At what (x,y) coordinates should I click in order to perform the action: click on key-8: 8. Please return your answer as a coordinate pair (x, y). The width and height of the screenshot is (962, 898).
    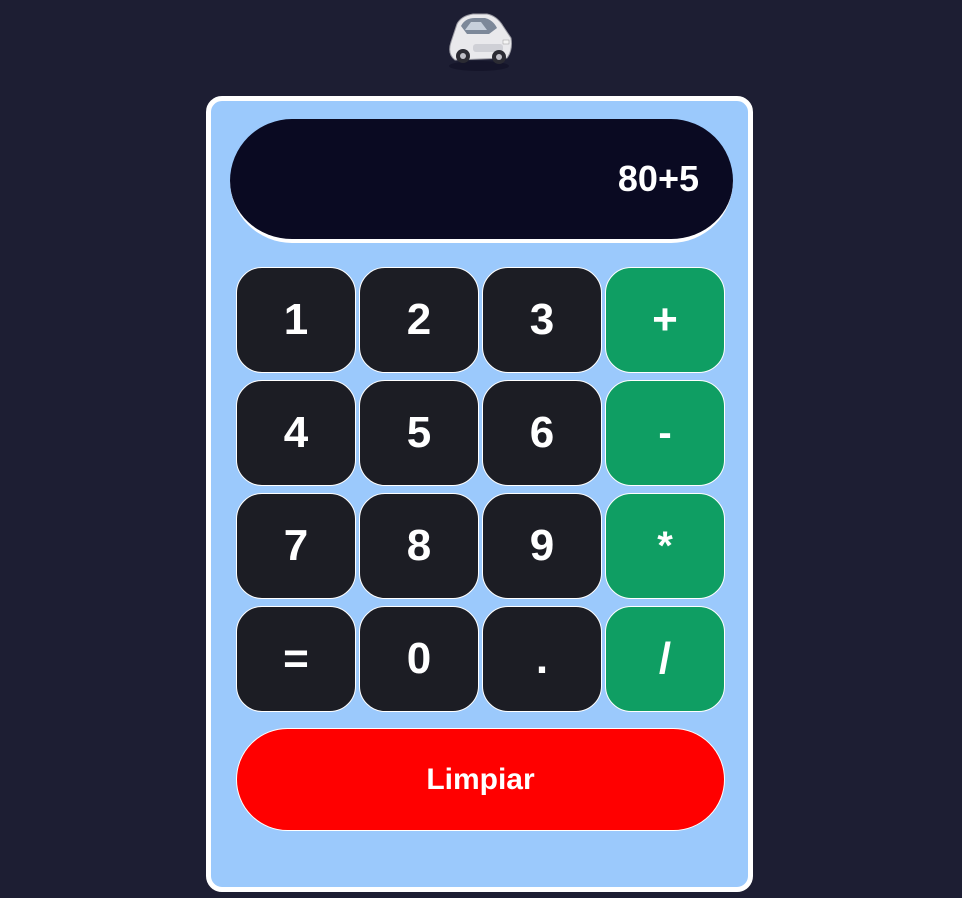
    Looking at the image, I should click on (419, 546).